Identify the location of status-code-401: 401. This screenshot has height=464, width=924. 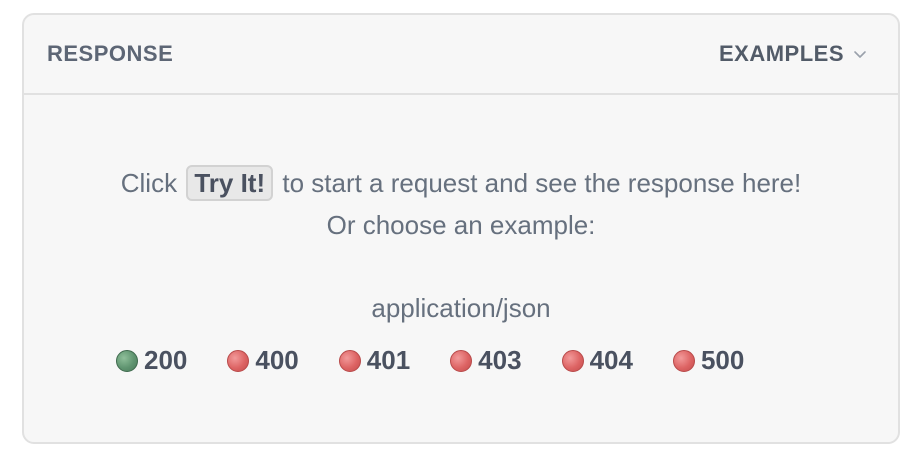
(374, 360).